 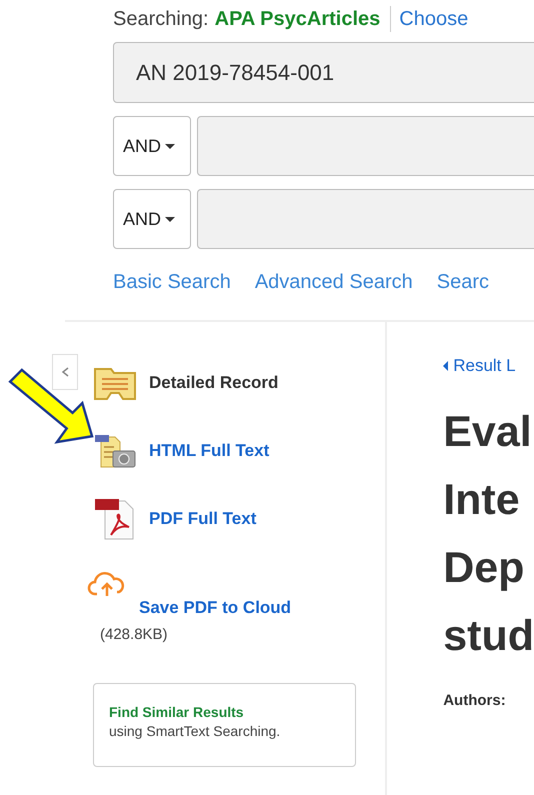 I want to click on chevron-icon, so click(x=65, y=372).